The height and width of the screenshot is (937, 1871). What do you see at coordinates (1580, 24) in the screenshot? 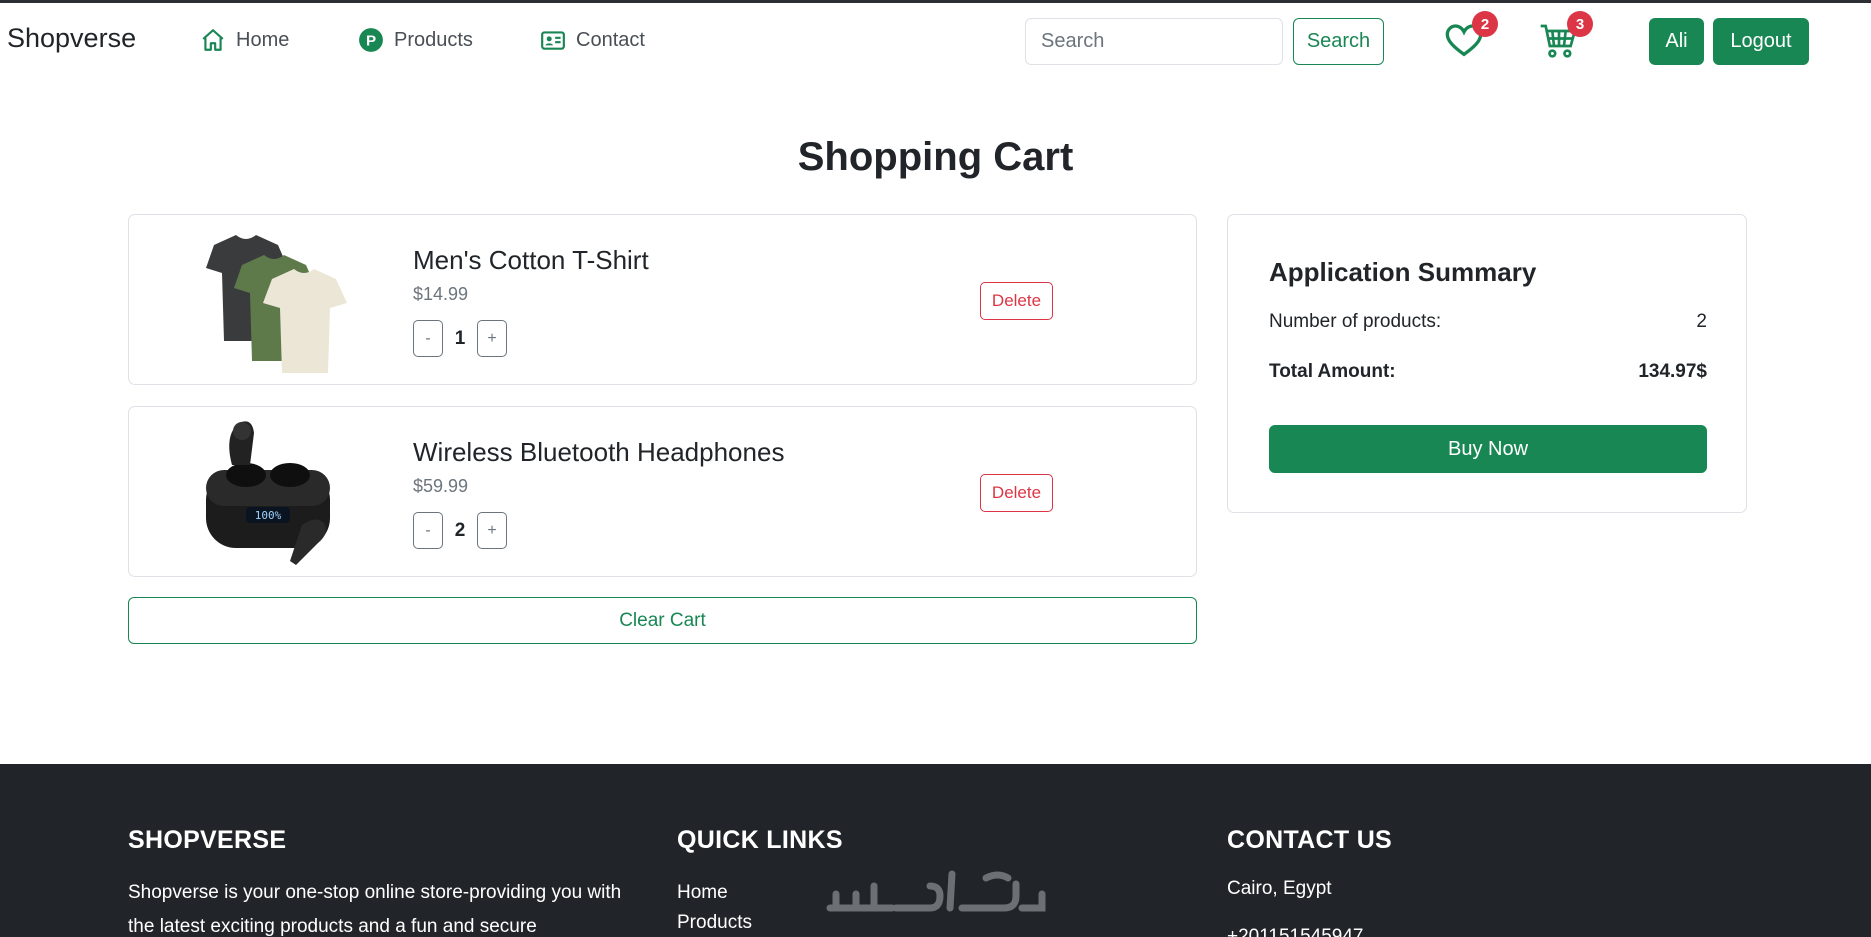
I see `cart-count-badge: 3` at bounding box center [1580, 24].